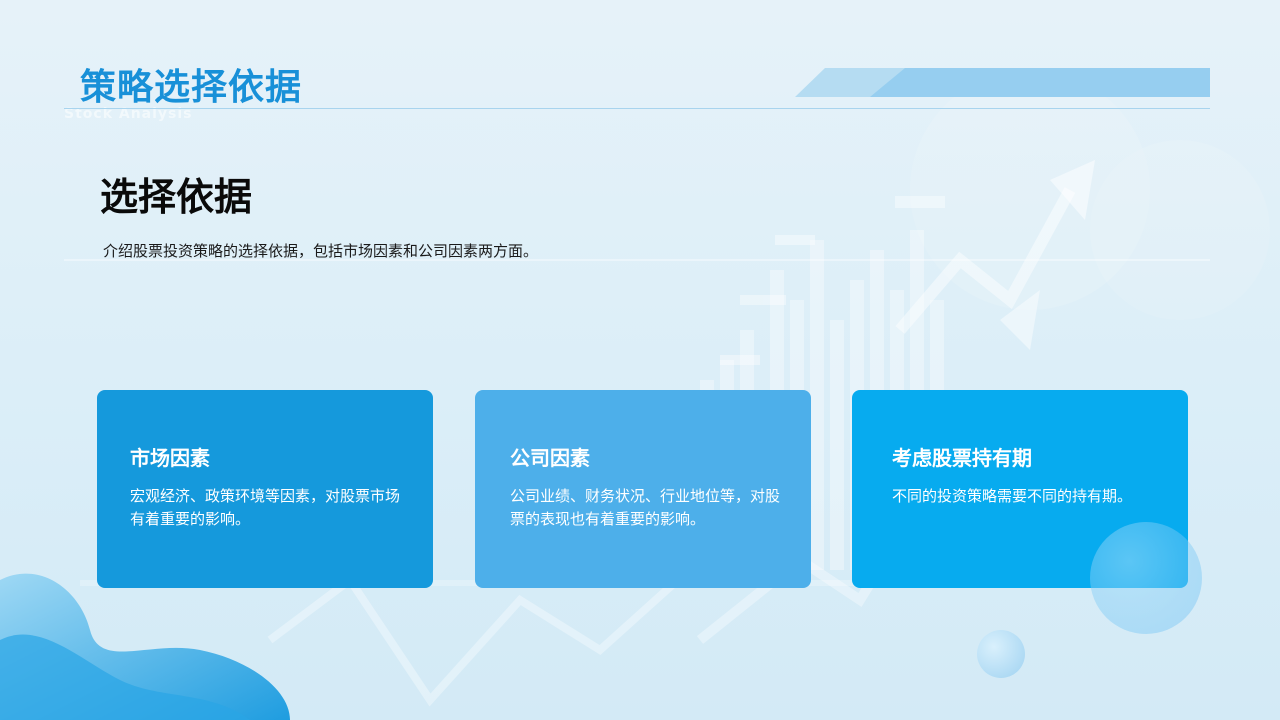 Image resolution: width=1280 pixels, height=720 pixels. What do you see at coordinates (170, 458) in the screenshot?
I see `card-title: 市场因素` at bounding box center [170, 458].